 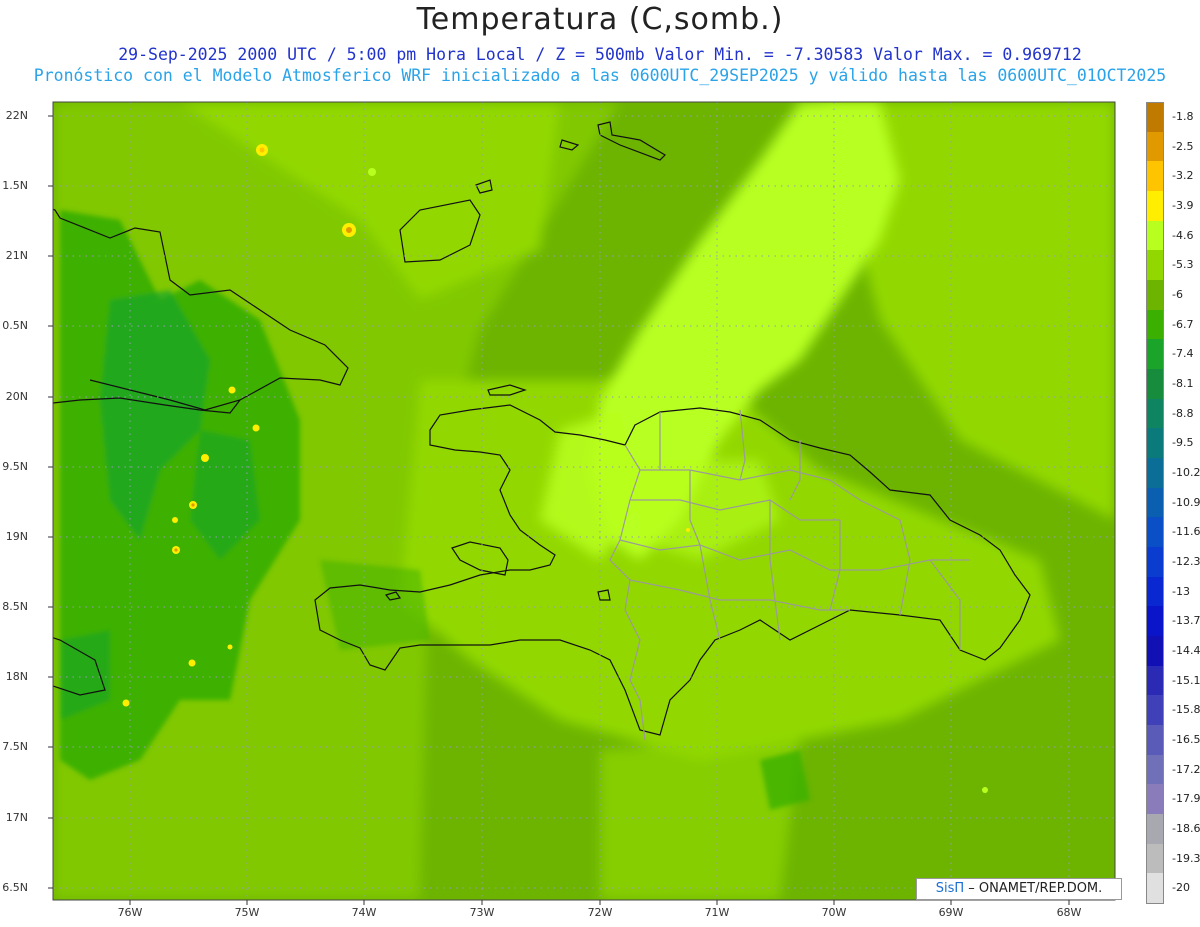 What do you see at coordinates (1183, 205) in the screenshot?
I see `colorbar-label: -3.9` at bounding box center [1183, 205].